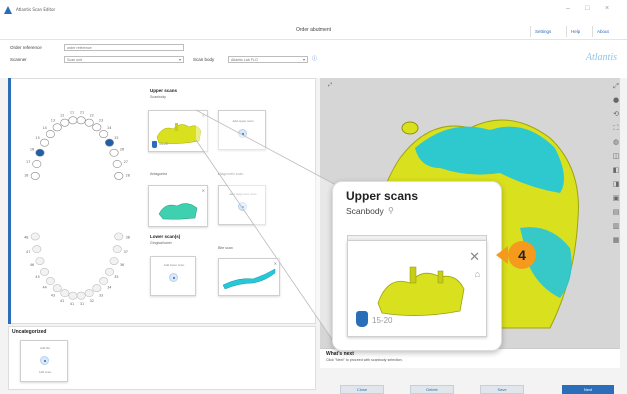 This screenshot has width=627, height=394. I want to click on add-file-tile: Add file Add scan, so click(44, 361).